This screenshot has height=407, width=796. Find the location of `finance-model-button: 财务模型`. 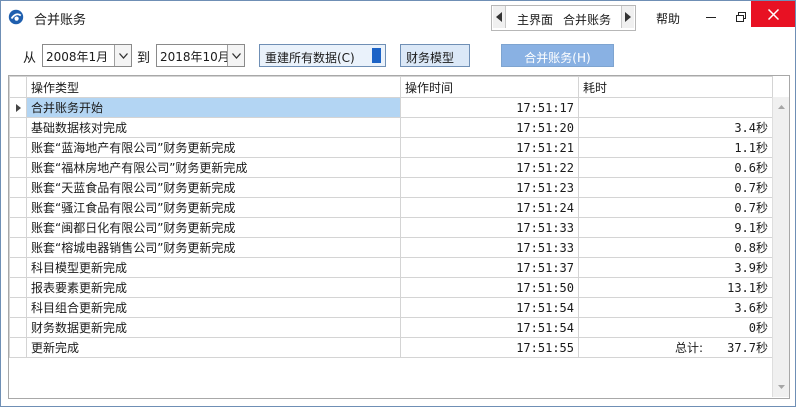

finance-model-button: 财务模型 is located at coordinates (435, 55).